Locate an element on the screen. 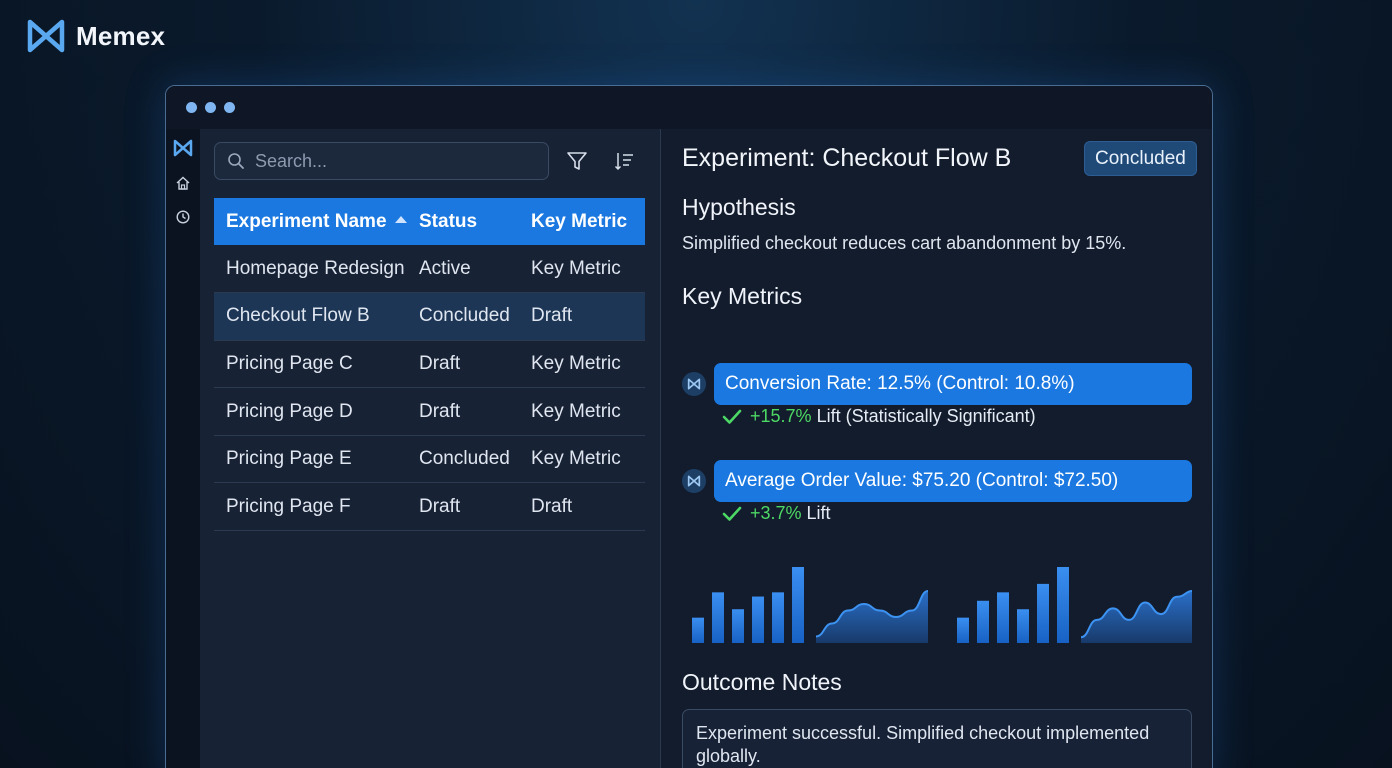 The height and width of the screenshot is (768, 1392). filter-button is located at coordinates (577, 161).